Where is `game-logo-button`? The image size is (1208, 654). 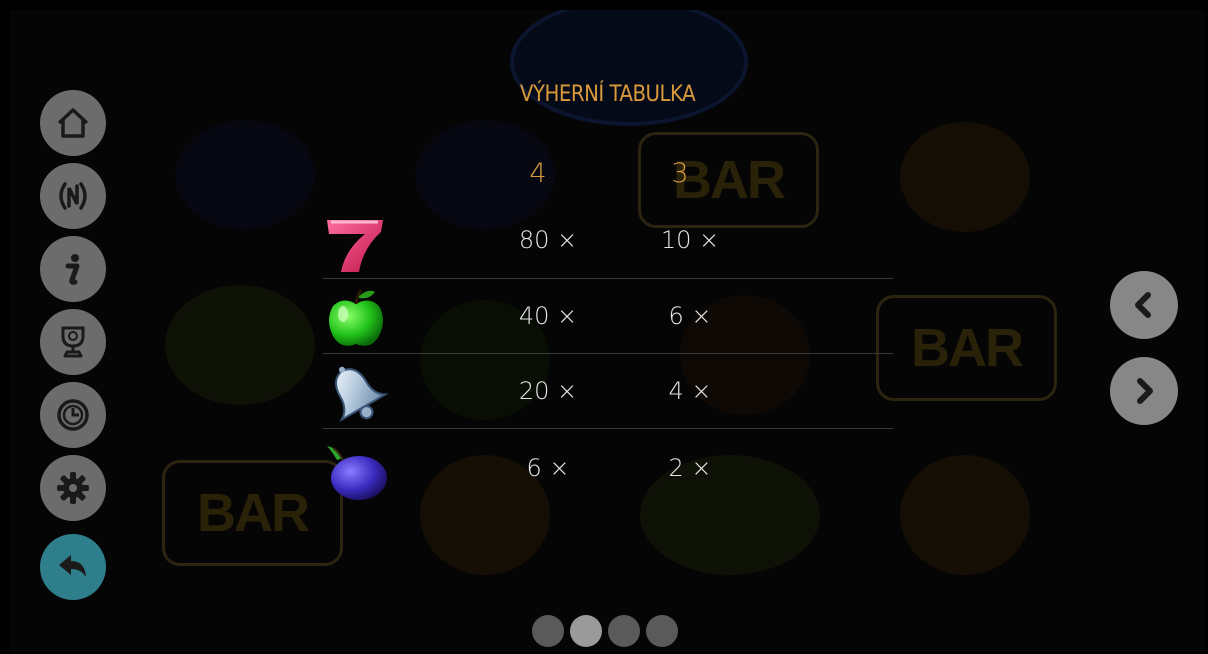
game-logo-button is located at coordinates (73, 196).